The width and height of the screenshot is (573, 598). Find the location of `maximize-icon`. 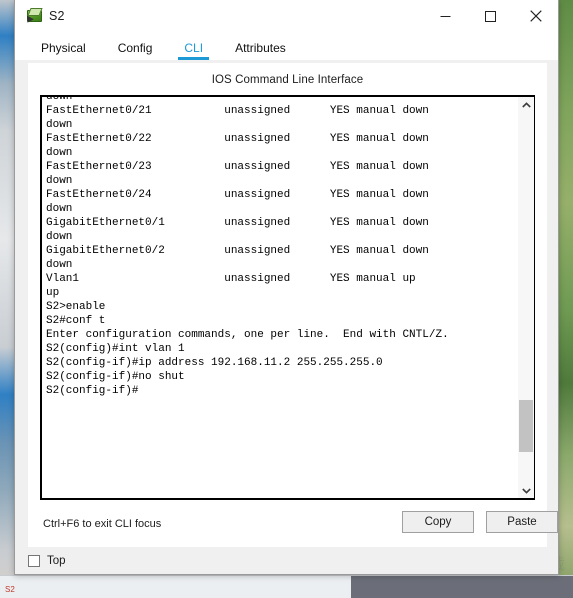

maximize-icon is located at coordinates (490, 16).